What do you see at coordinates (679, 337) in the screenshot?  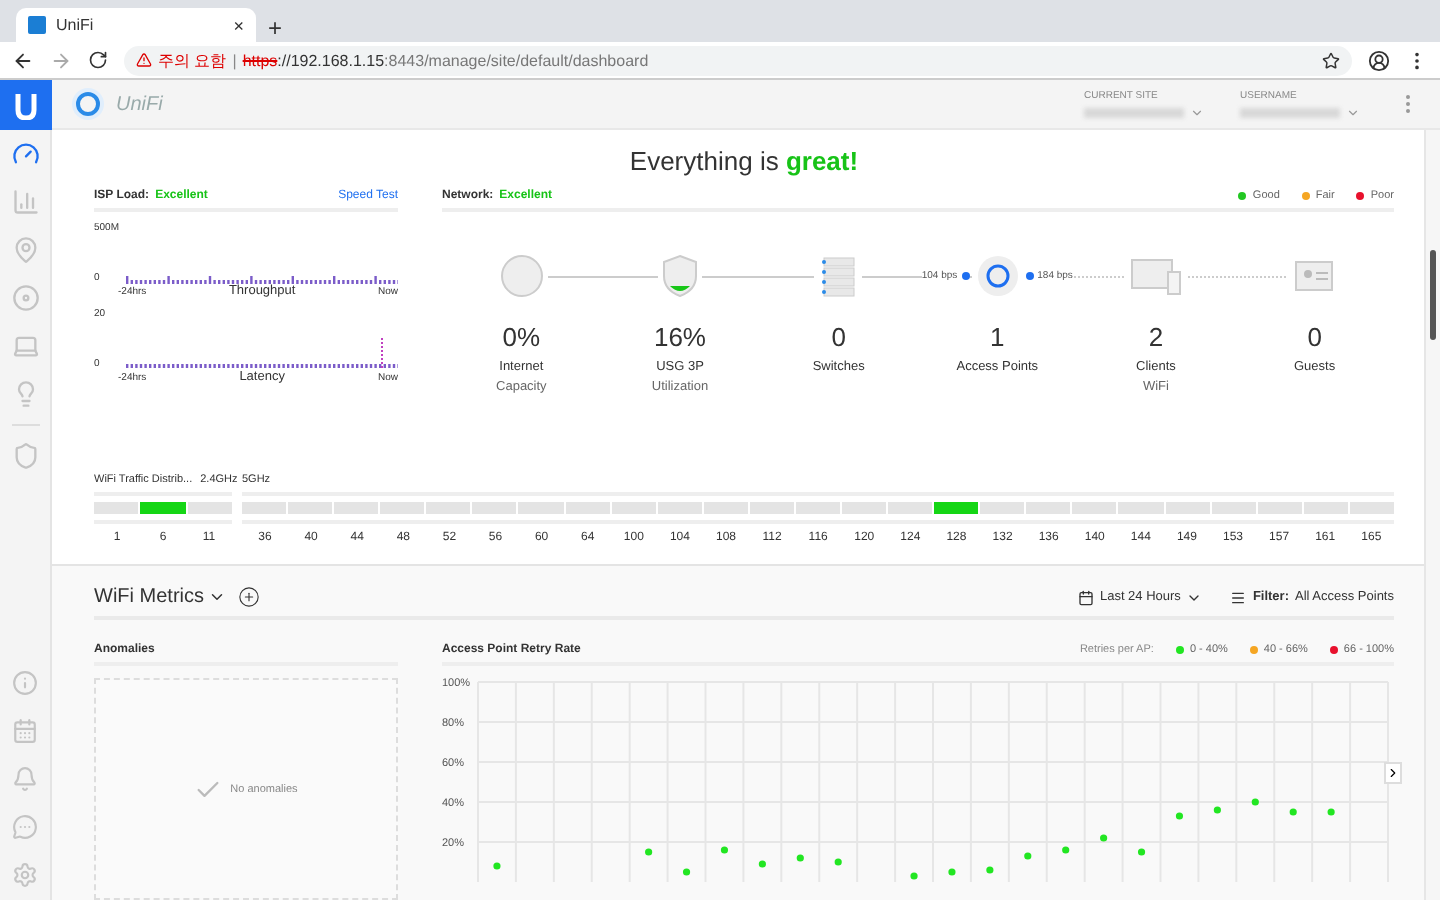 I see `node-value: 16%` at bounding box center [679, 337].